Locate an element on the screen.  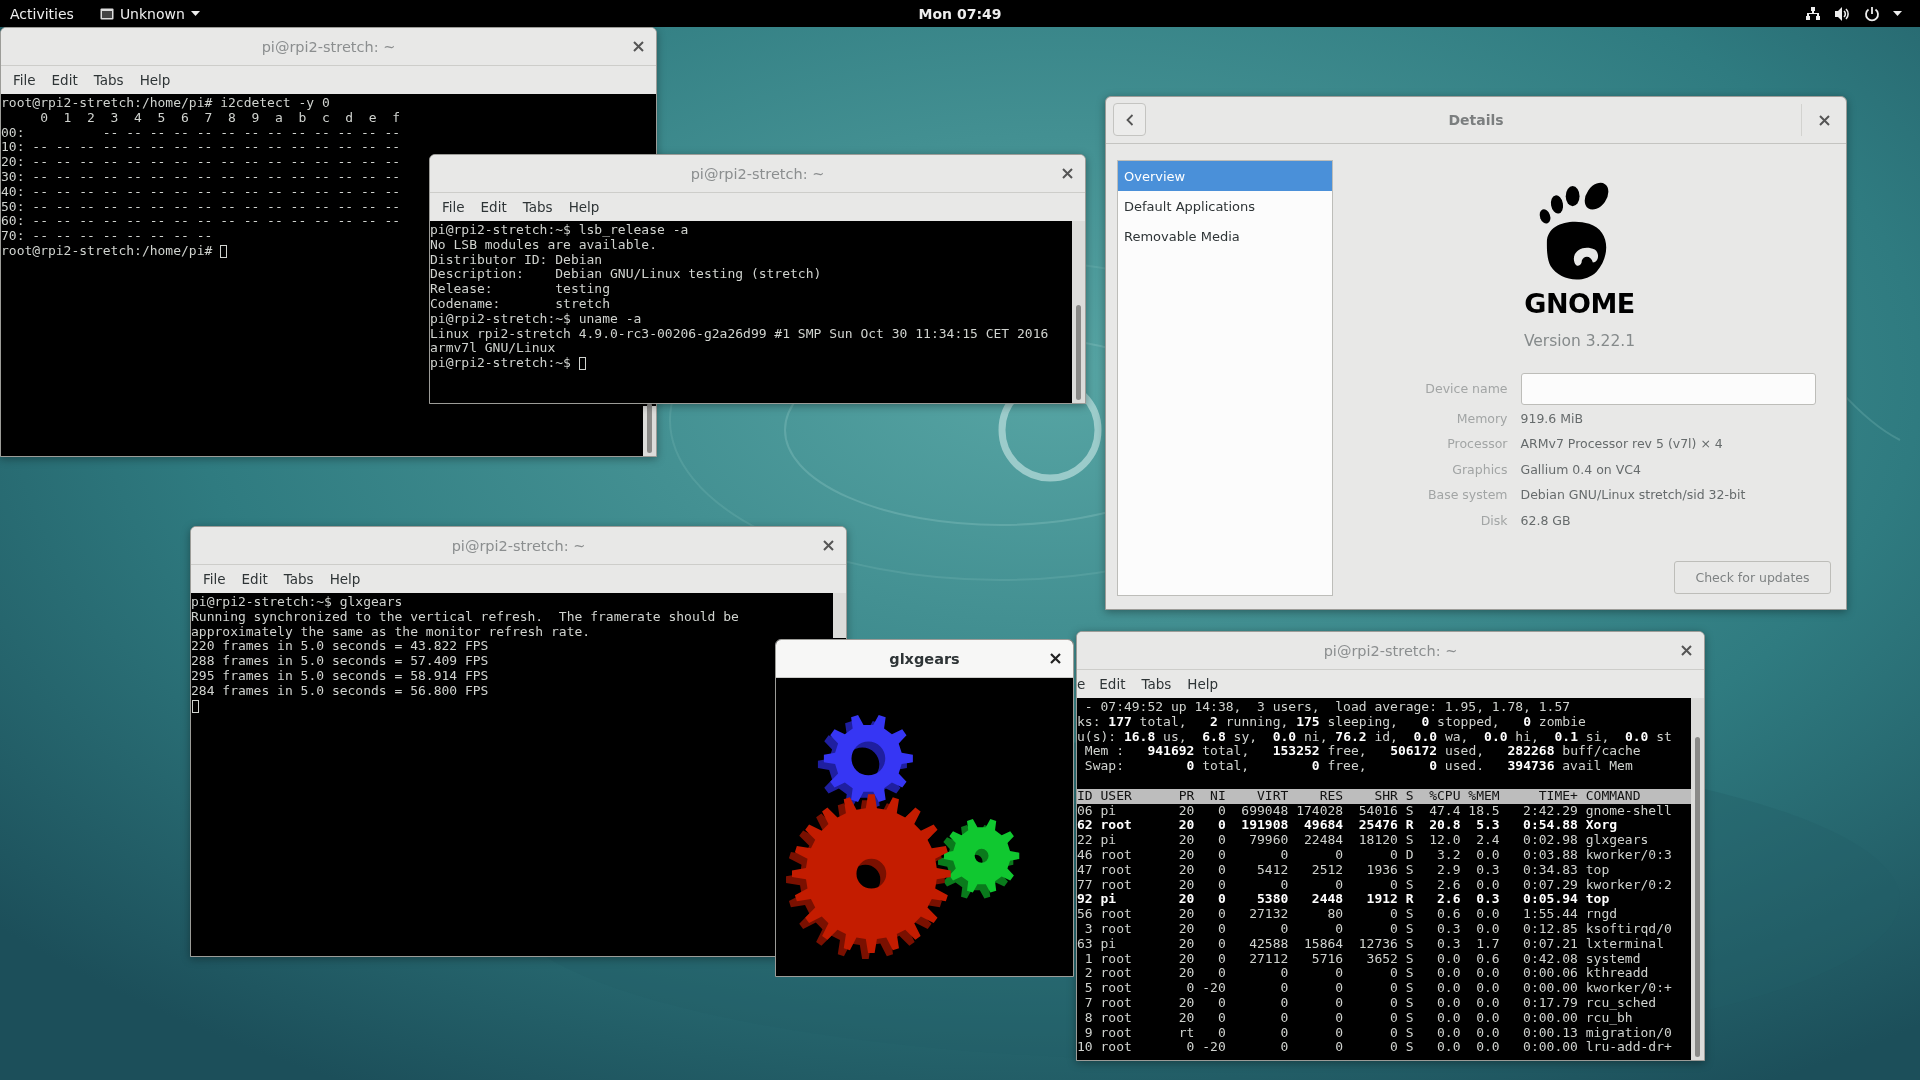
terminal-line: Release: testing is located at coordinates (520, 289).